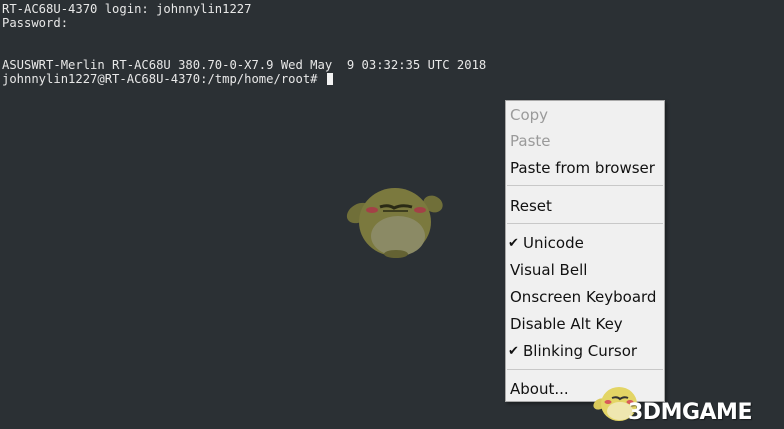  I want to click on mascot-logo, so click(394, 223).